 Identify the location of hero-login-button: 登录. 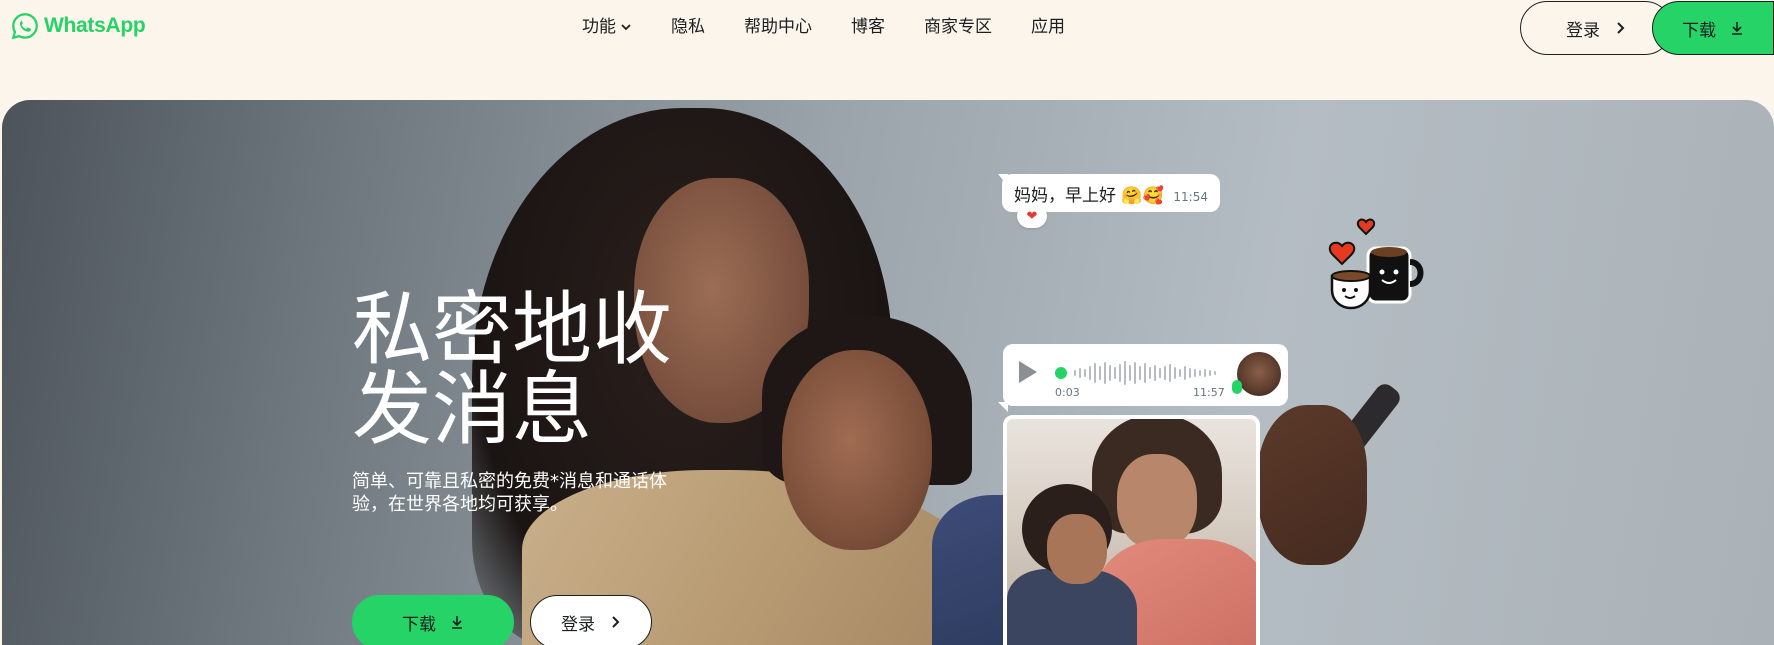
(591, 620).